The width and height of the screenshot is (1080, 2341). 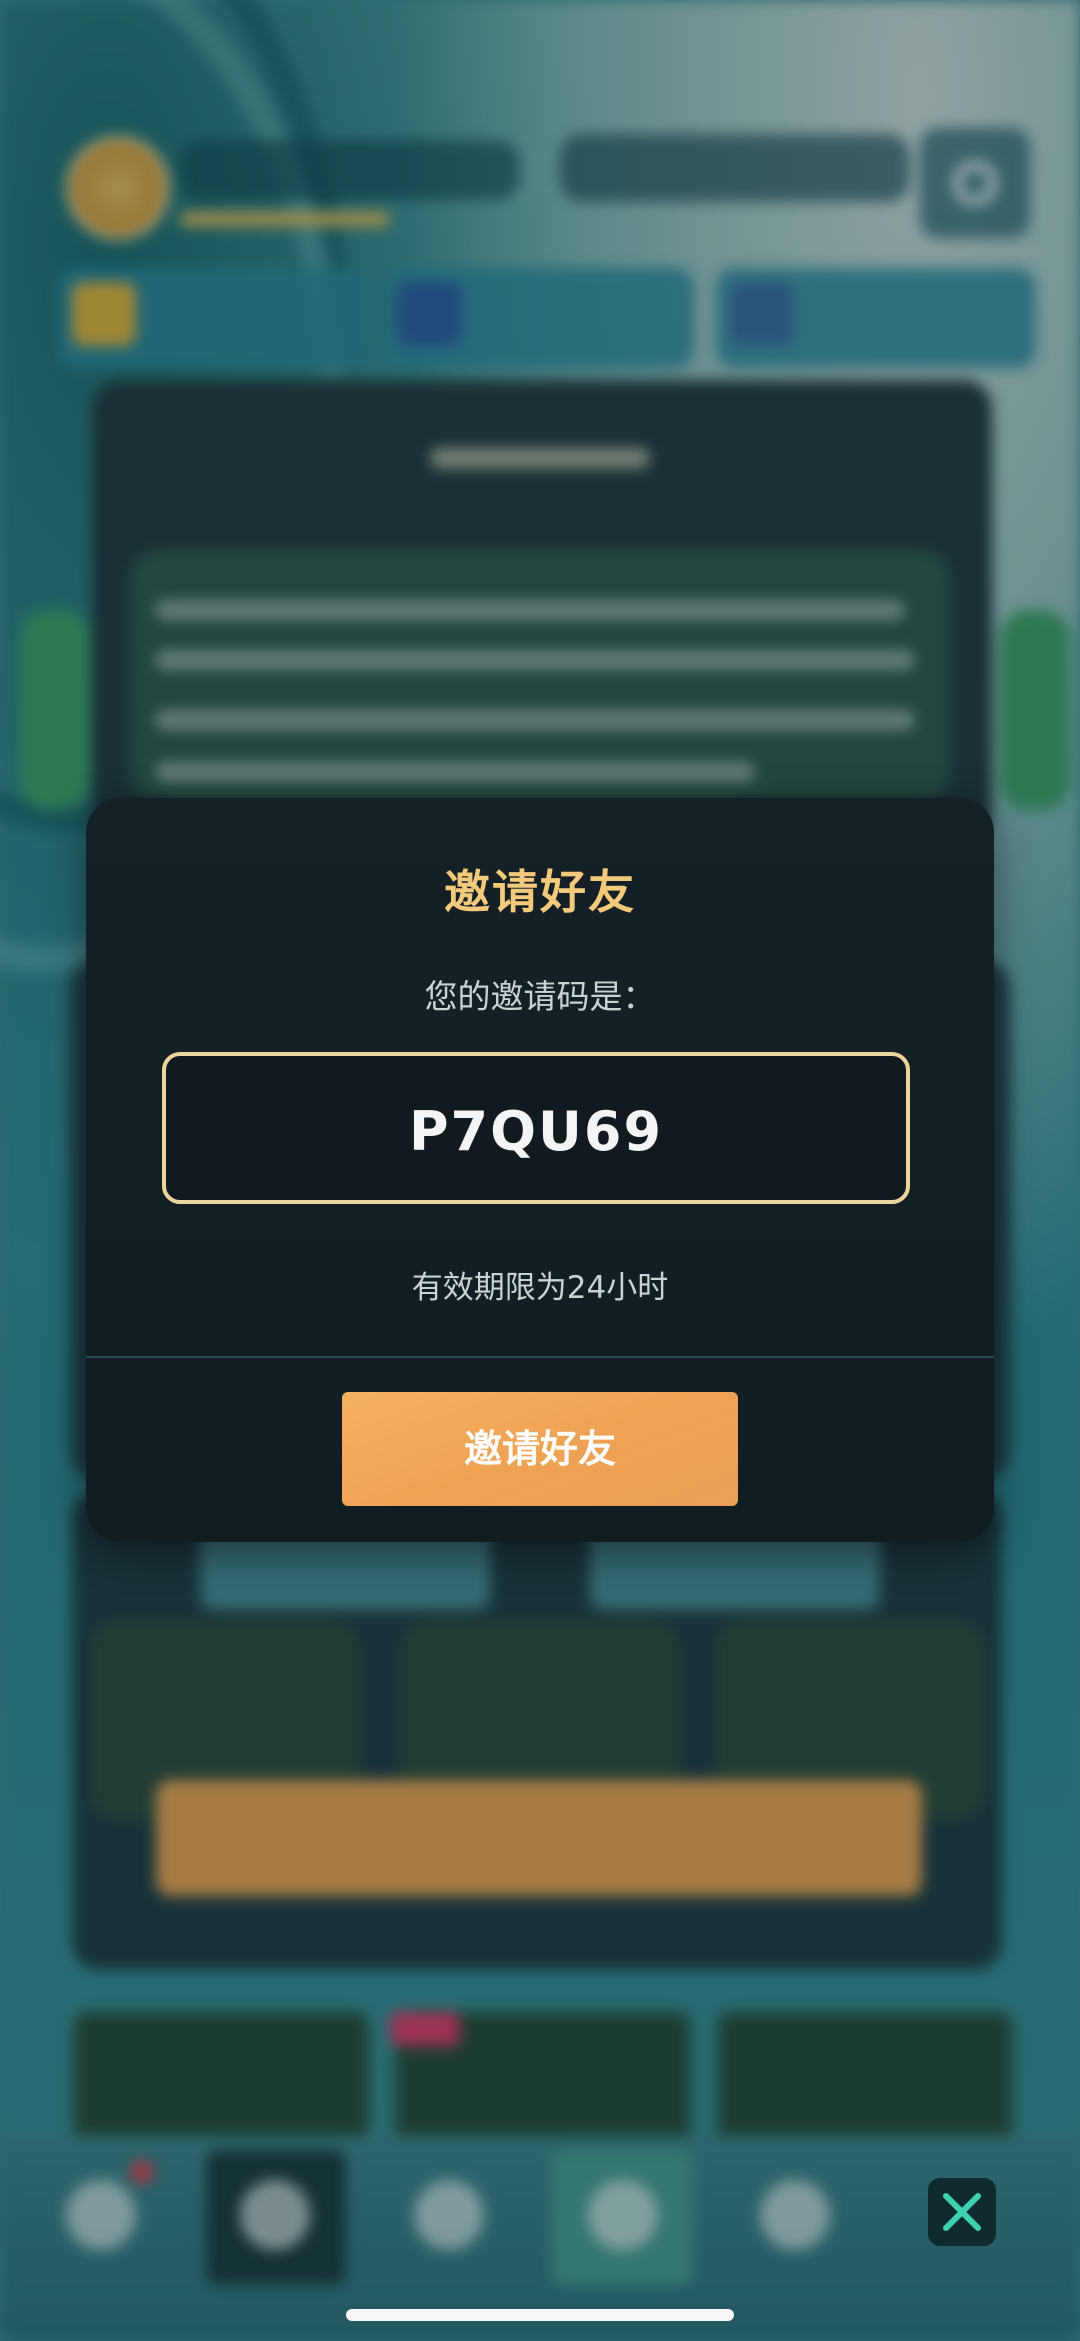 I want to click on invite-friends-button: 邀请好友, so click(x=540, y=1449).